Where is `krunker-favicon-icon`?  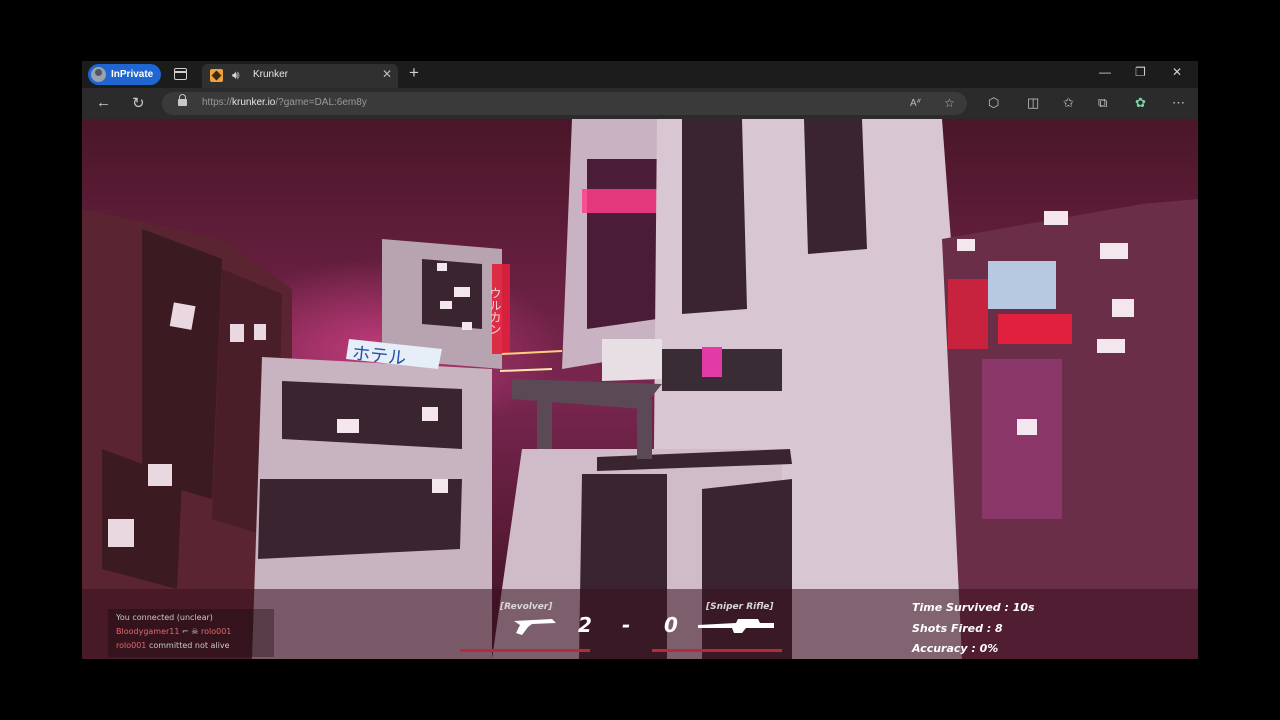 krunker-favicon-icon is located at coordinates (216, 75).